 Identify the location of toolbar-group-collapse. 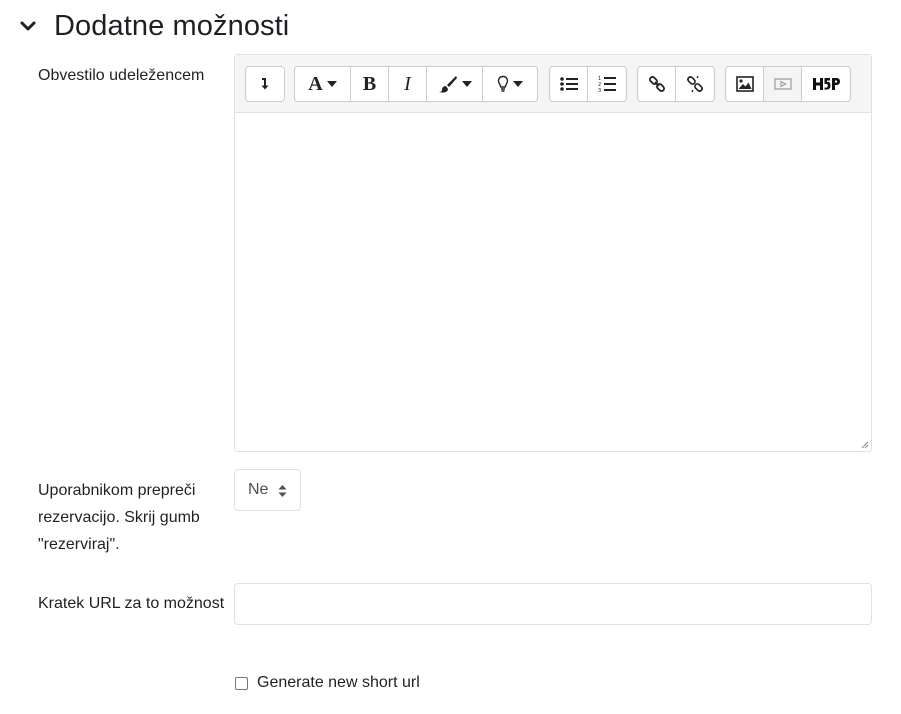
(265, 84).